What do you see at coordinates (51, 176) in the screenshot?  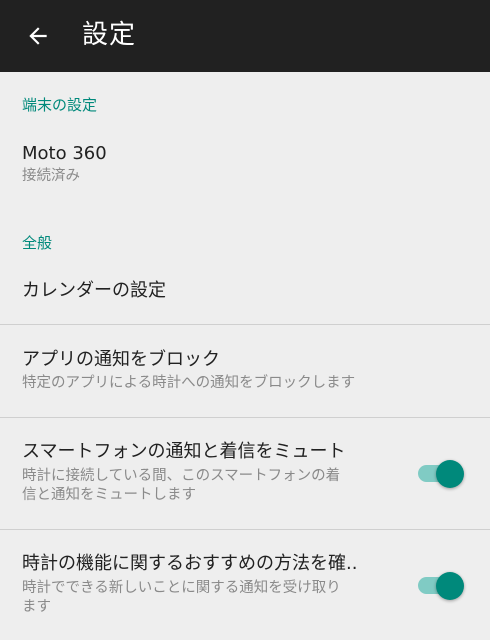 I see `device-item-status: 接続済み` at bounding box center [51, 176].